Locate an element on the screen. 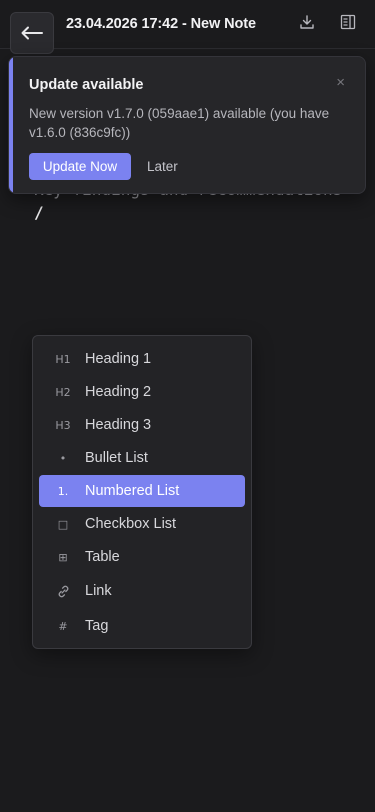 The image size is (375, 812). menu-item-numbered-list: 1. Numbered List is located at coordinates (142, 491).